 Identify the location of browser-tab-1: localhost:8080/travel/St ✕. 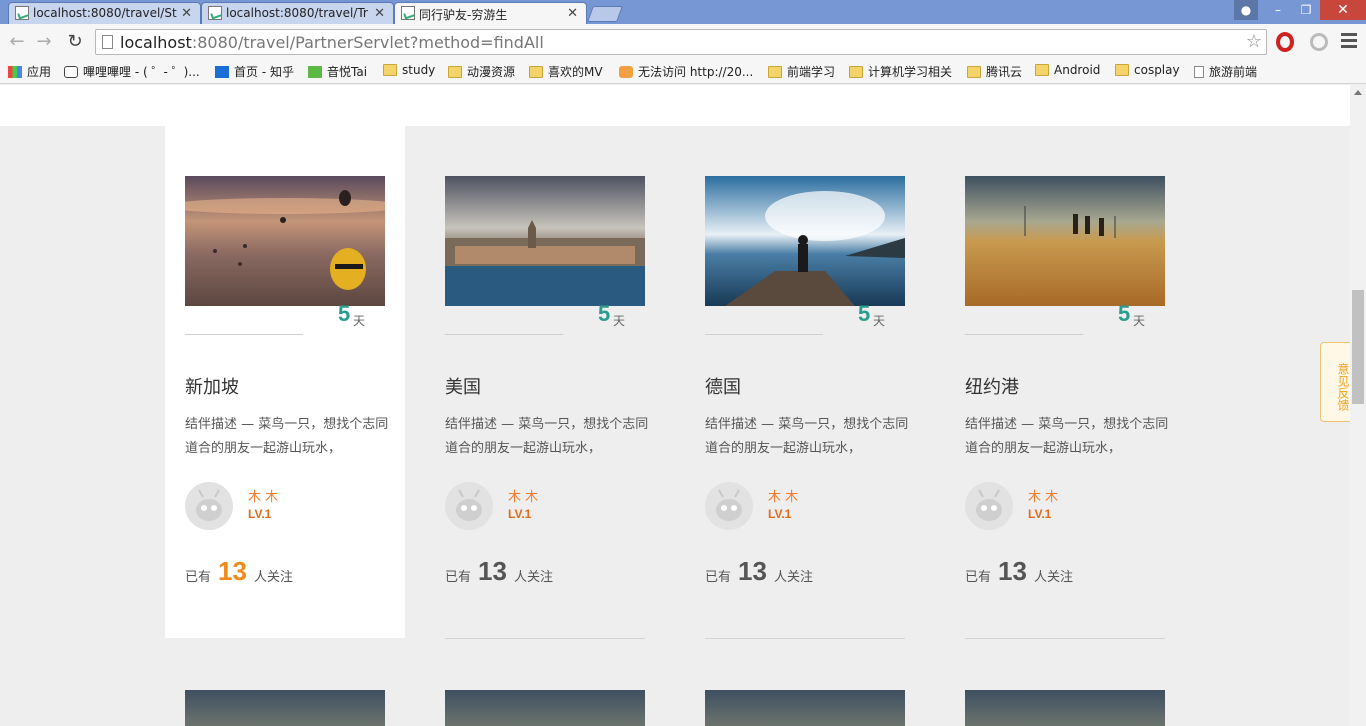
(104, 13).